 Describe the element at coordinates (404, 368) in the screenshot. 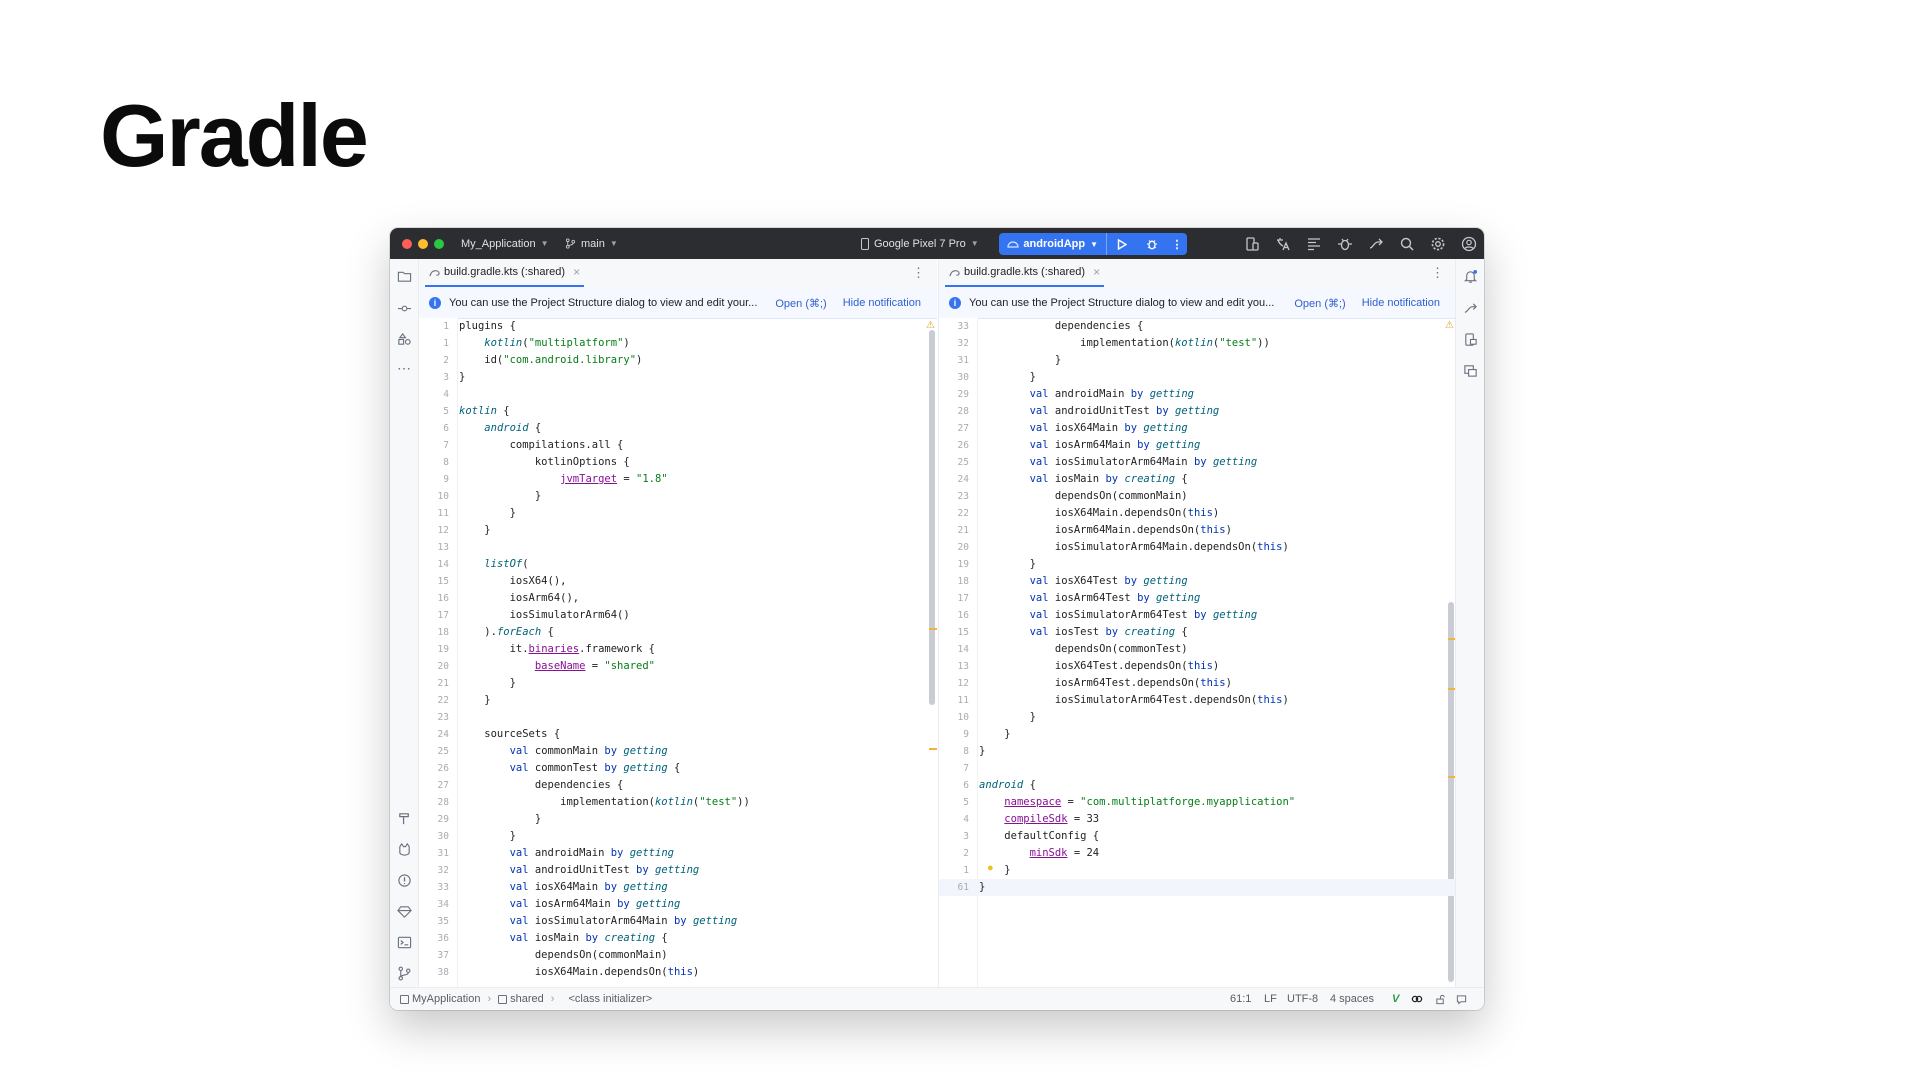

I see `more-tools-icon: ⋯` at that location.